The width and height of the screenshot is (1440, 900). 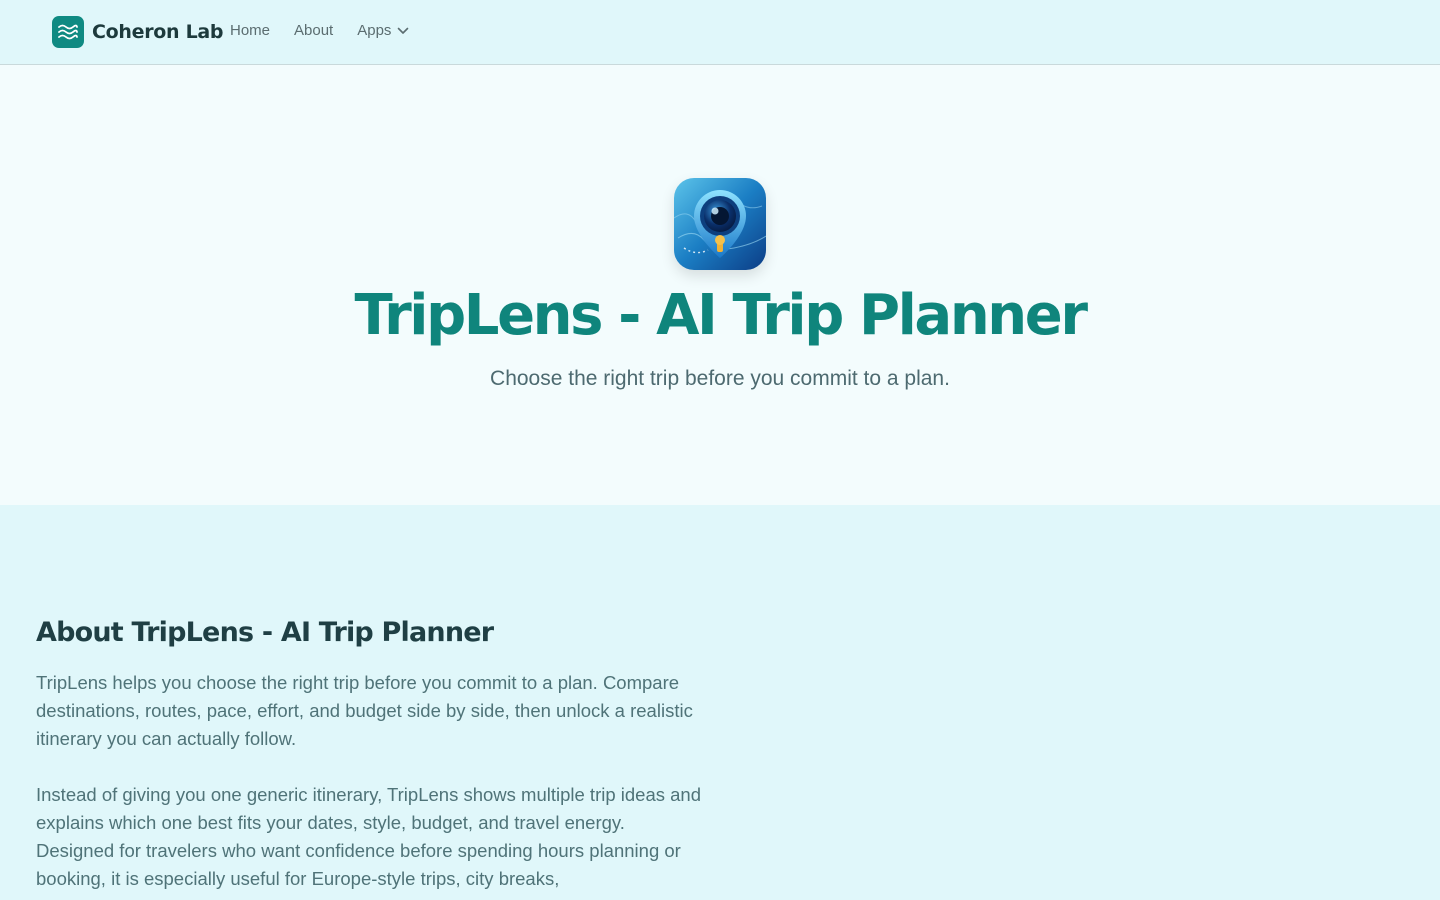 I want to click on page-title: TripLens - AI Trip Planner, so click(x=721, y=315).